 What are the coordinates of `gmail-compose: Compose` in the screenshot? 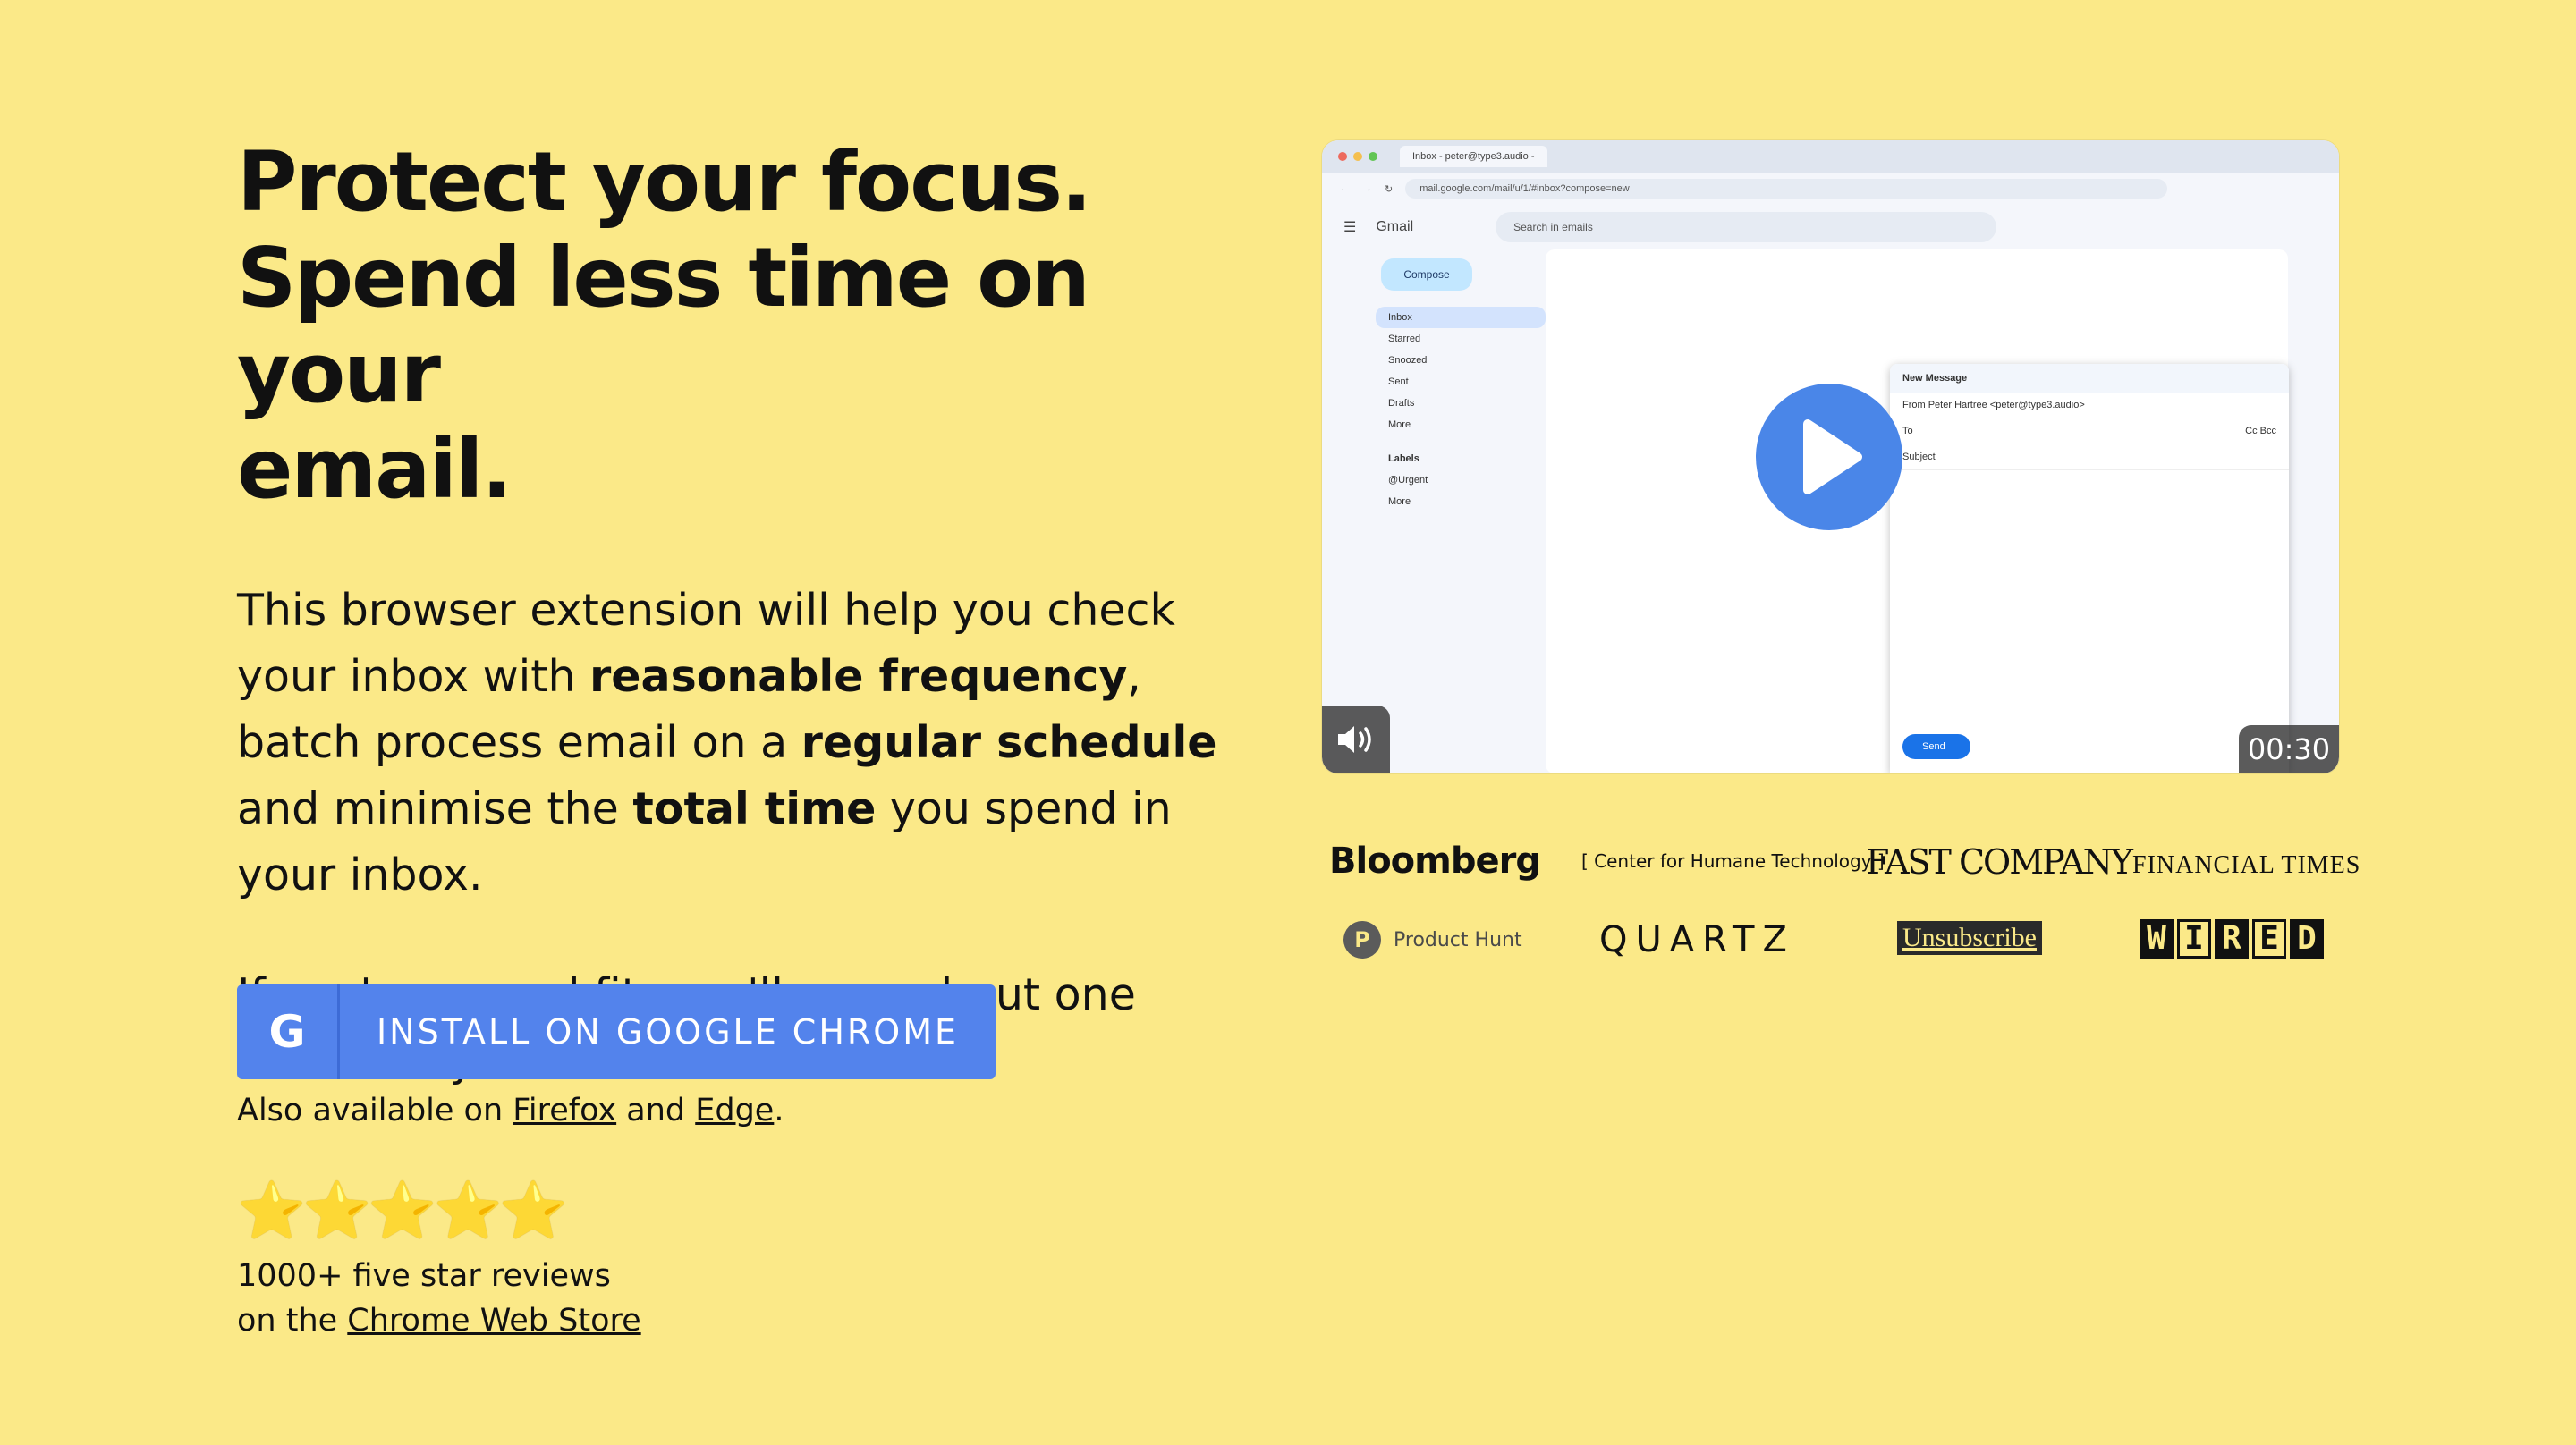 It's located at (1426, 274).